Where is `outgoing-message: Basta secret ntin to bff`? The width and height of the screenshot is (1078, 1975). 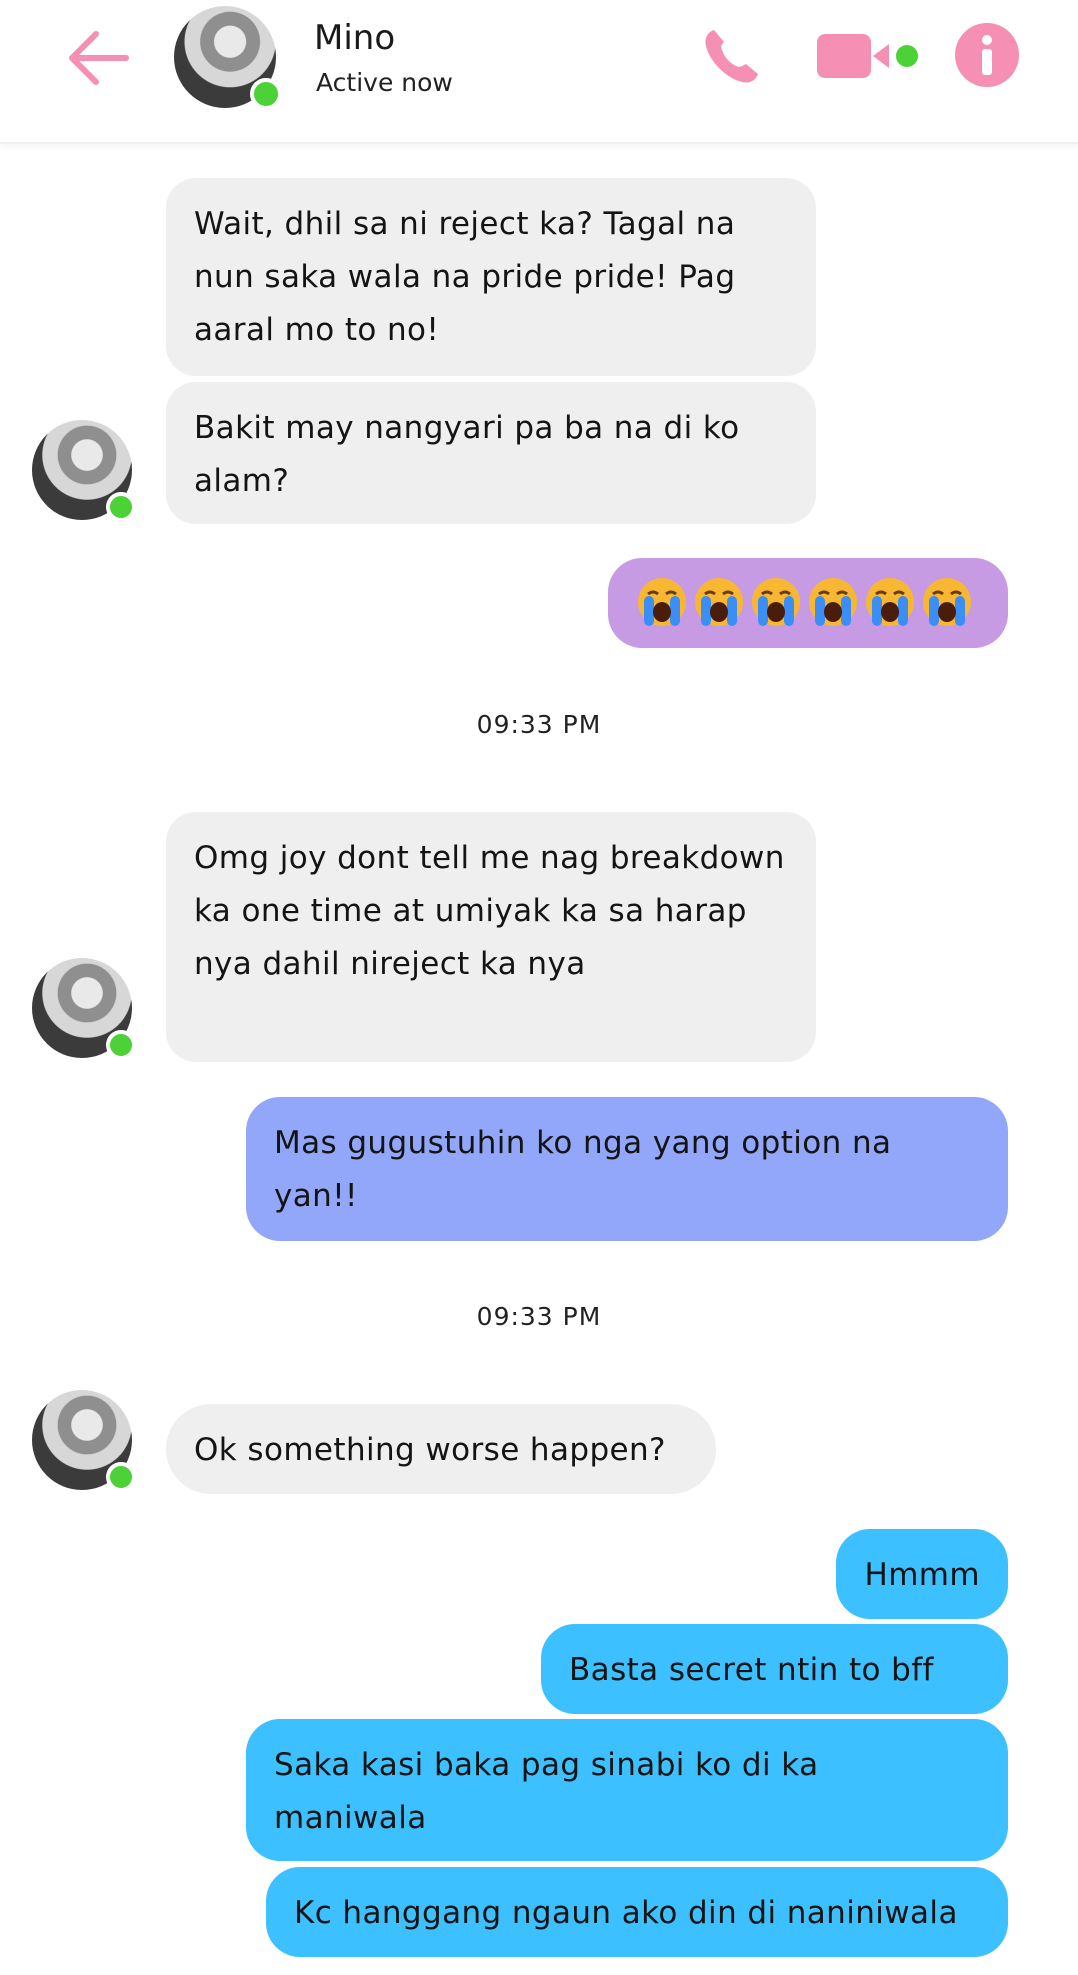 outgoing-message: Basta secret ntin to bff is located at coordinates (774, 1669).